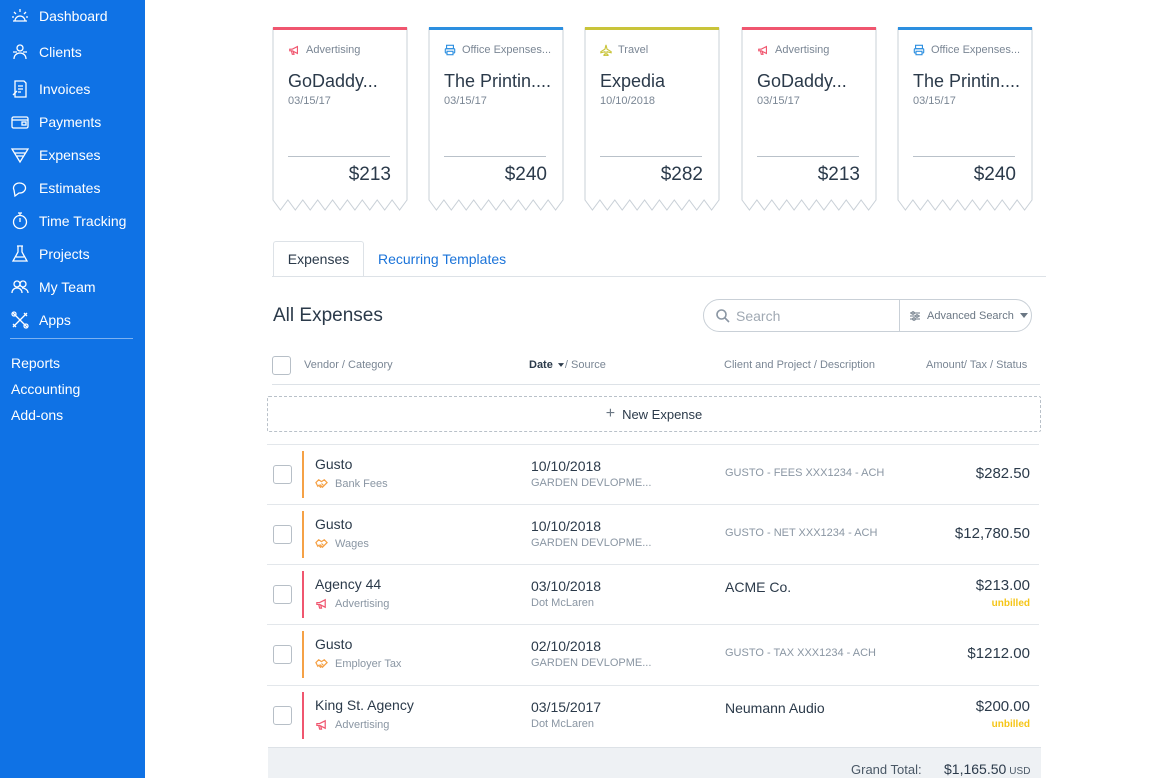 This screenshot has width=1160, height=778. What do you see at coordinates (68, 221) in the screenshot?
I see `sidebar-item-time-tracking: Time Tracking` at bounding box center [68, 221].